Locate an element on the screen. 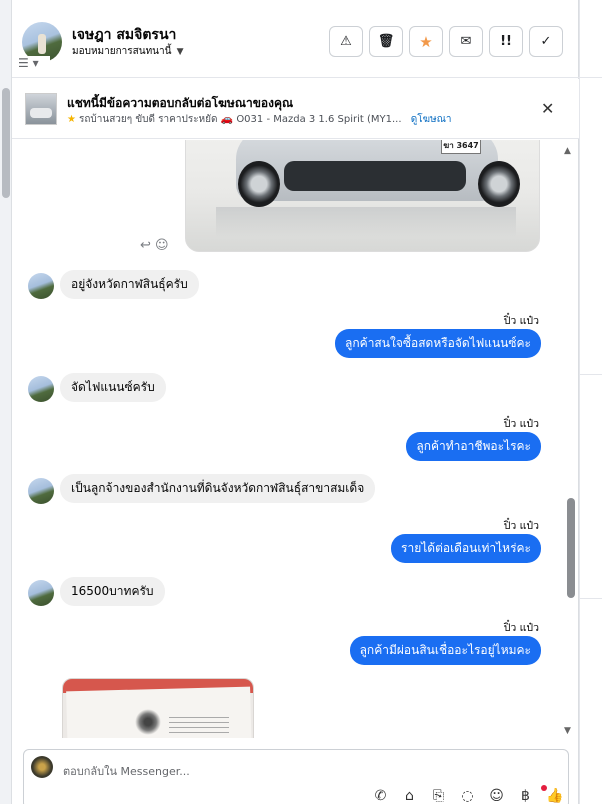  mark-done-button: ✓ is located at coordinates (546, 41).